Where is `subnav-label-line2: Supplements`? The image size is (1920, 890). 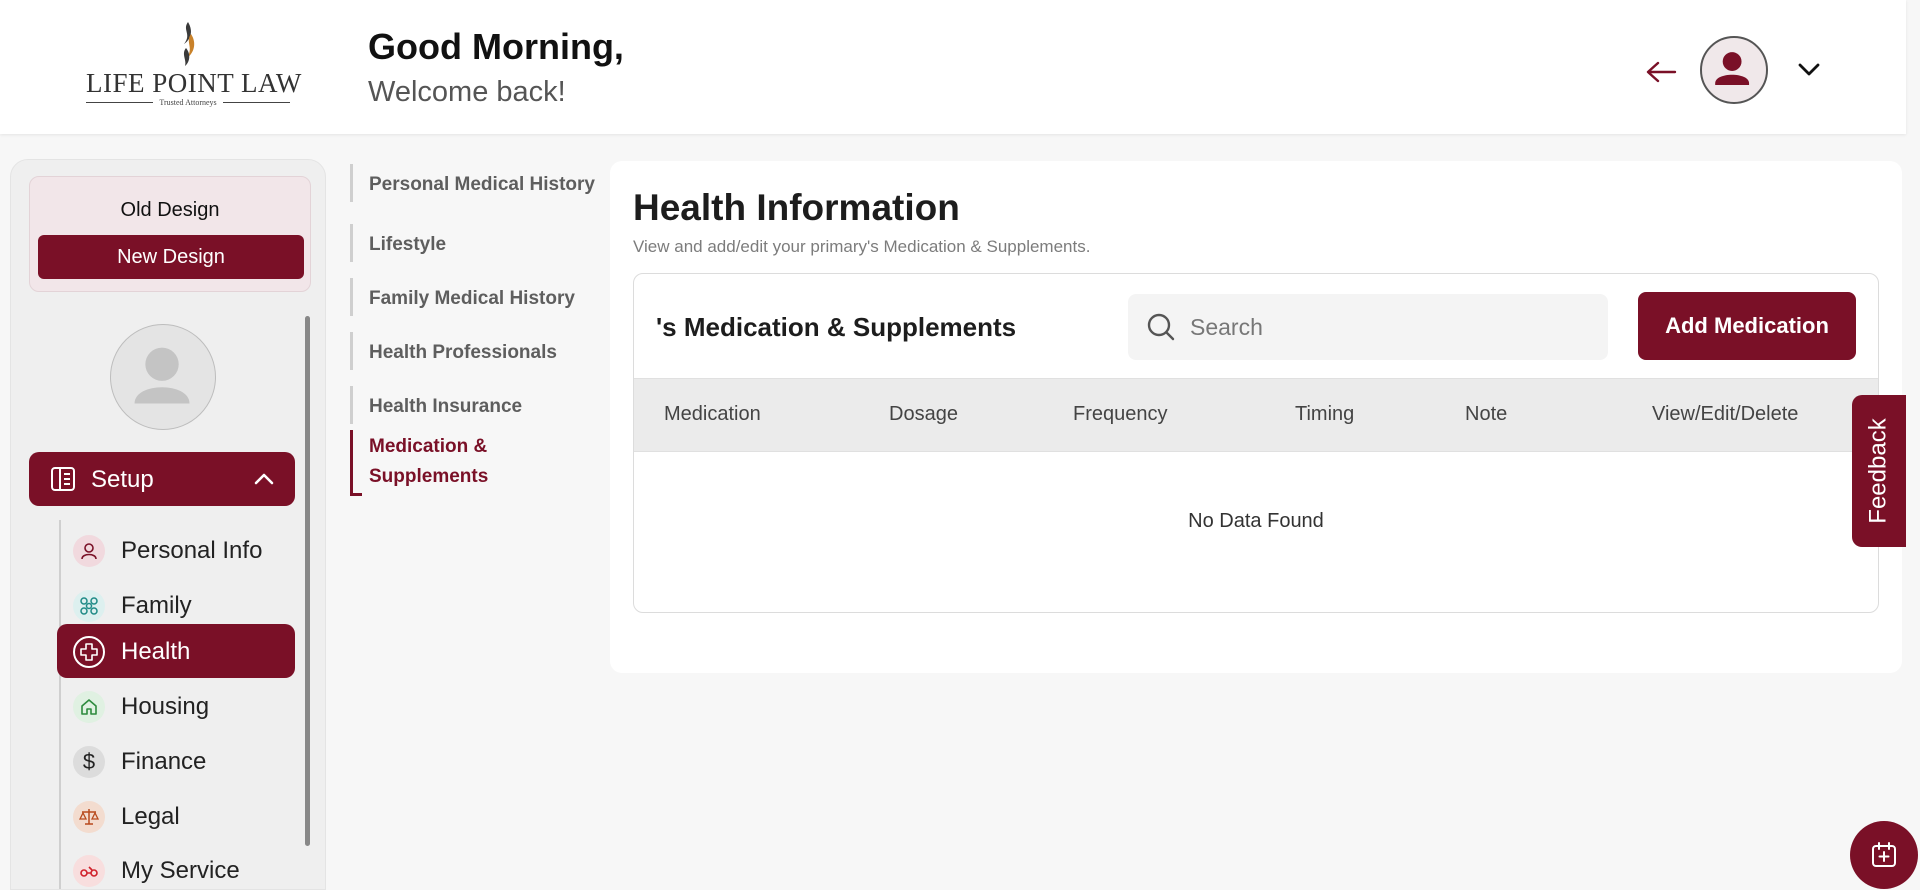
subnav-label-line2: Supplements is located at coordinates (429, 476).